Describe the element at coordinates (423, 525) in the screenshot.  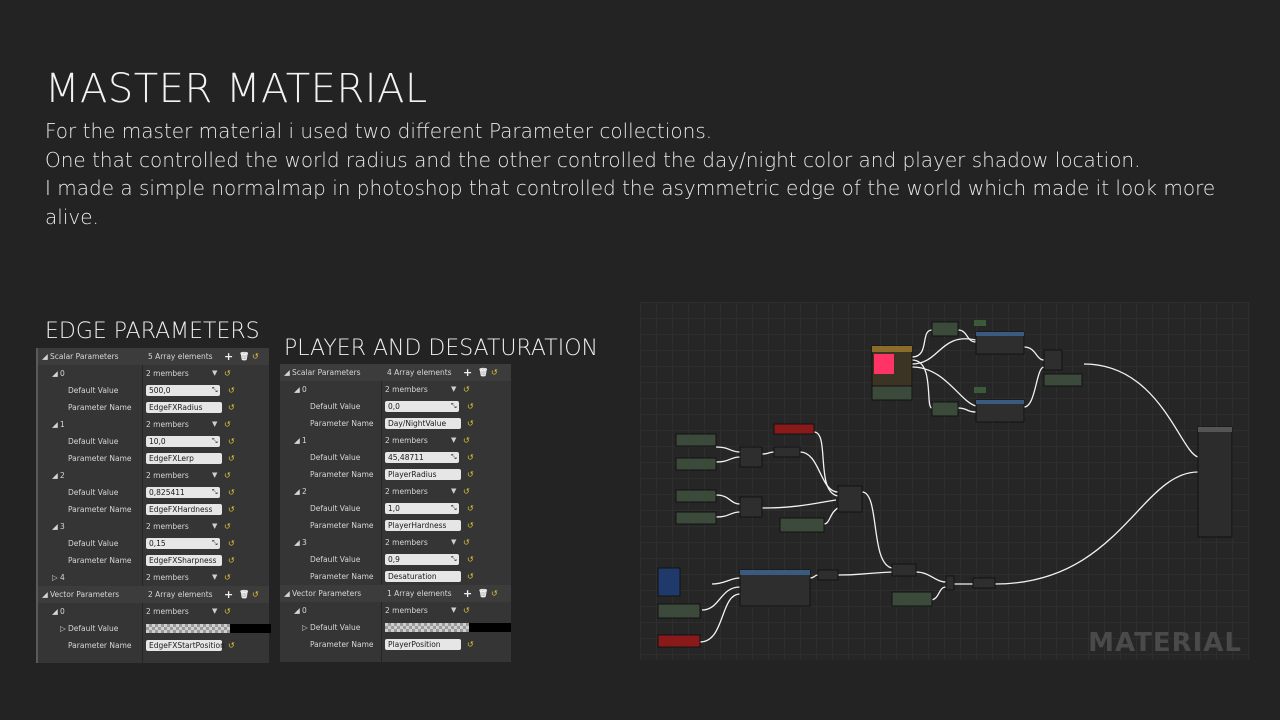
I see `parameter-name-field: PlayerHardness` at that location.